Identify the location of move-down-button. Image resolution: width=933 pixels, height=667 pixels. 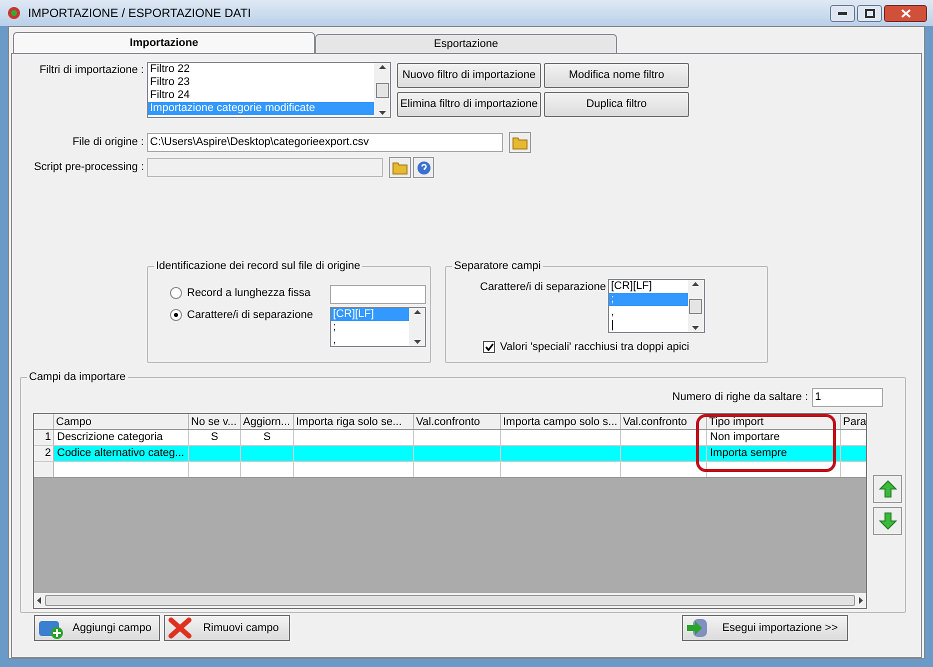
(887, 521).